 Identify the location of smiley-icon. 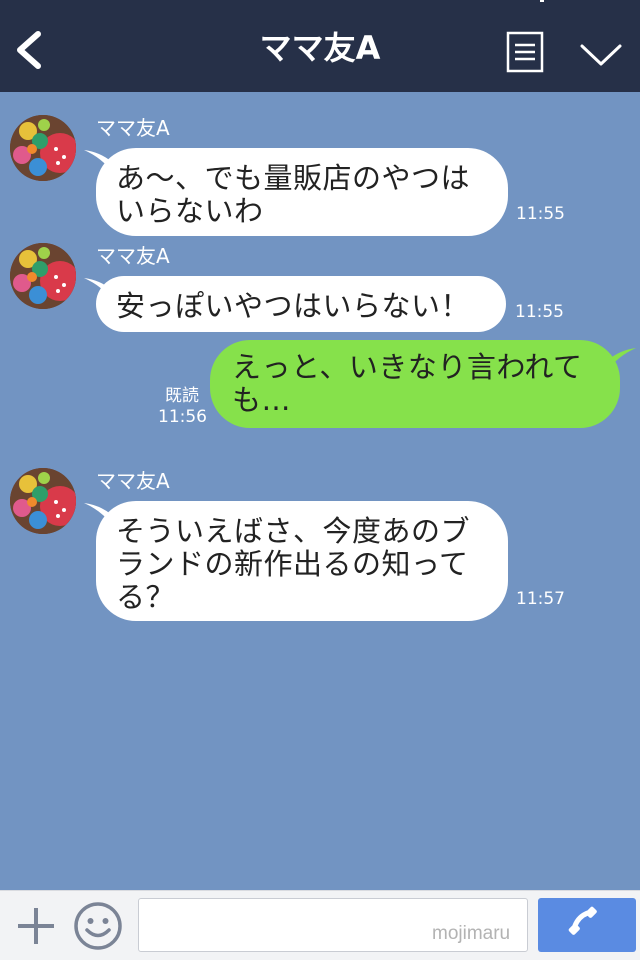
(98, 926).